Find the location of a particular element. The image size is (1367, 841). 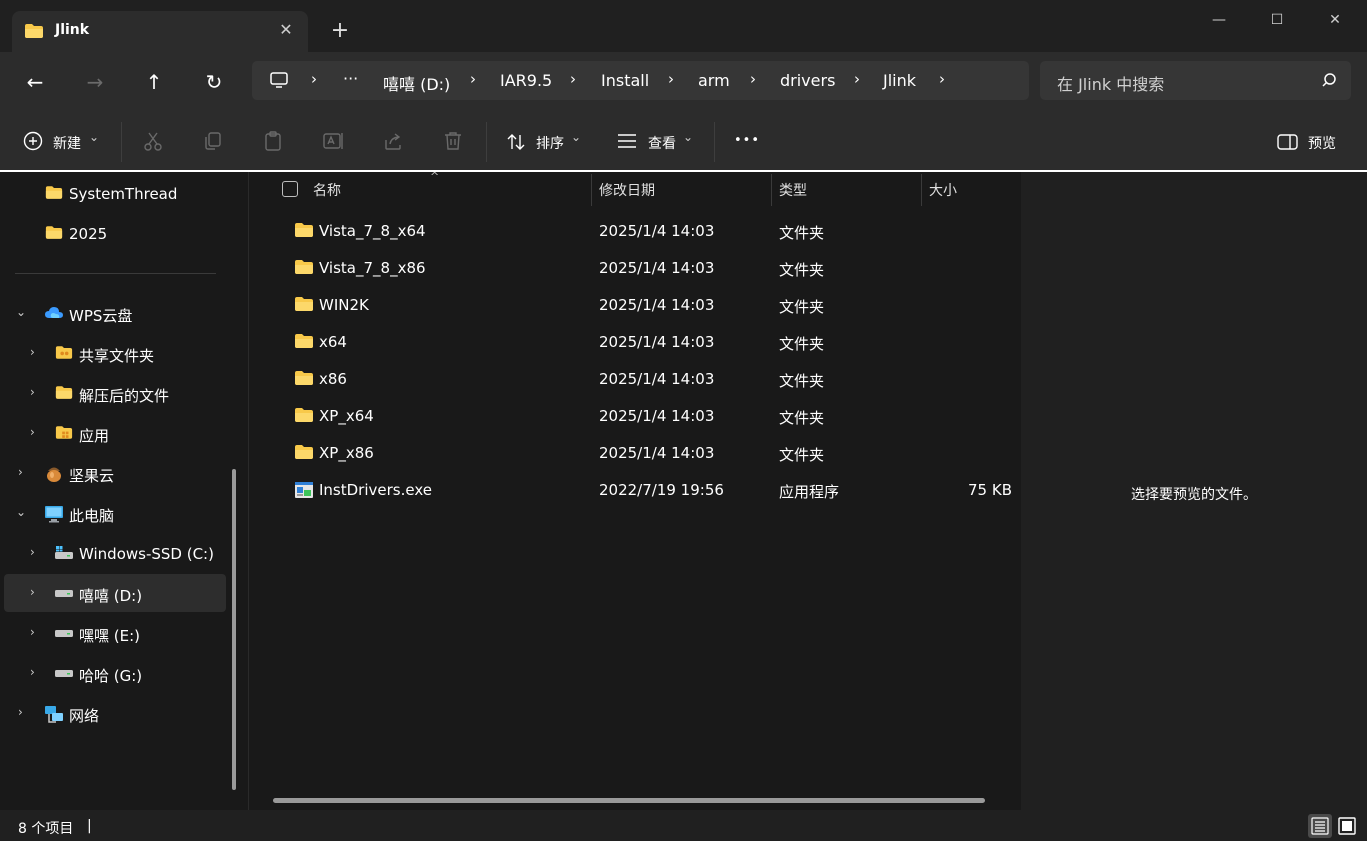

new-tab-button: + is located at coordinates (340, 31).